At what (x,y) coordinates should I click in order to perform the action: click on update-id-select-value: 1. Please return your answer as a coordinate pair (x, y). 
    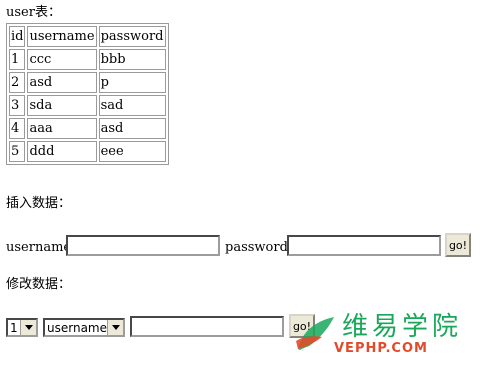
    Looking at the image, I should click on (14, 327).